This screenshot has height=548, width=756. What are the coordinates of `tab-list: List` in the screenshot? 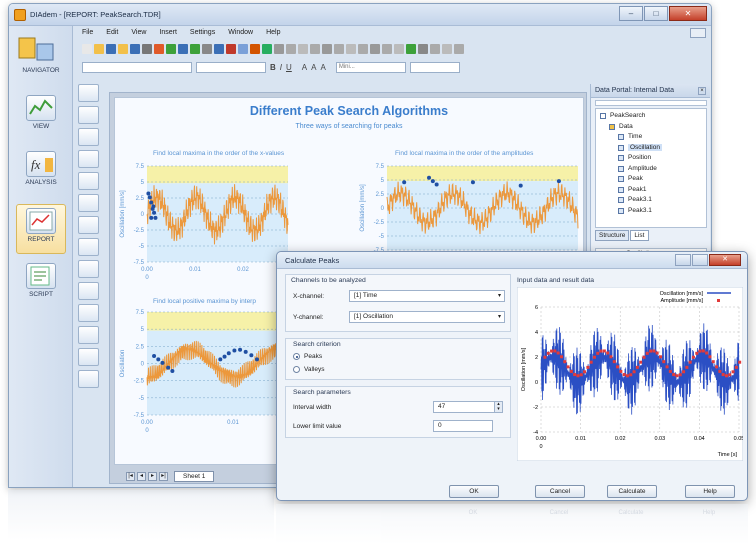 It's located at (639, 235).